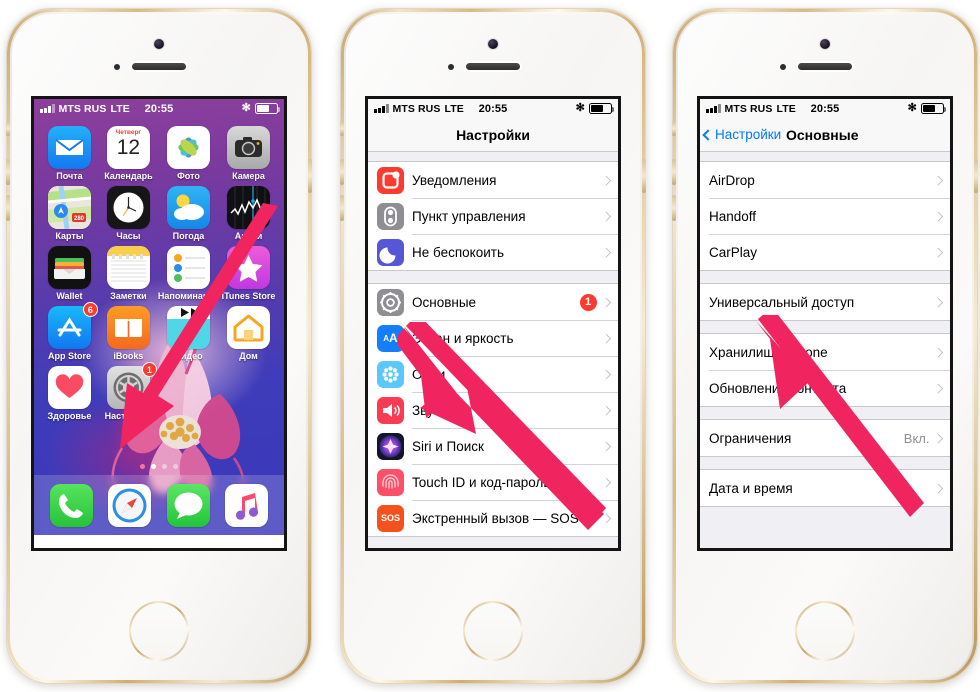  I want to click on app-icon-notes: Заметки, so click(128, 273).